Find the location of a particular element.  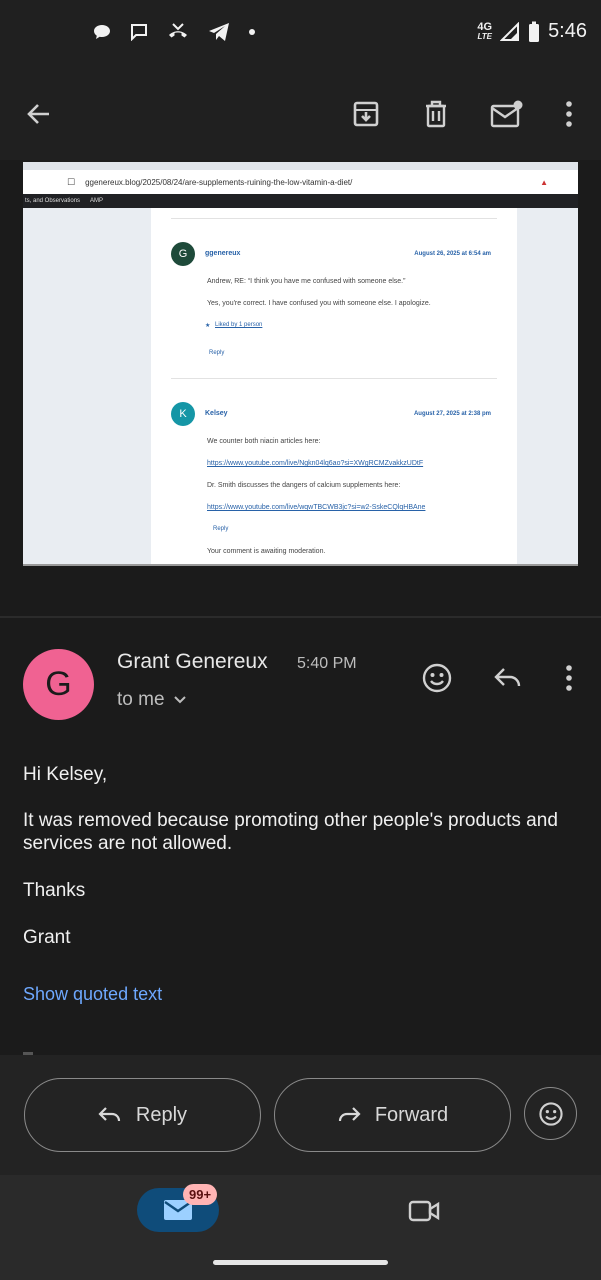

meet-tab is located at coordinates (424, 1211).